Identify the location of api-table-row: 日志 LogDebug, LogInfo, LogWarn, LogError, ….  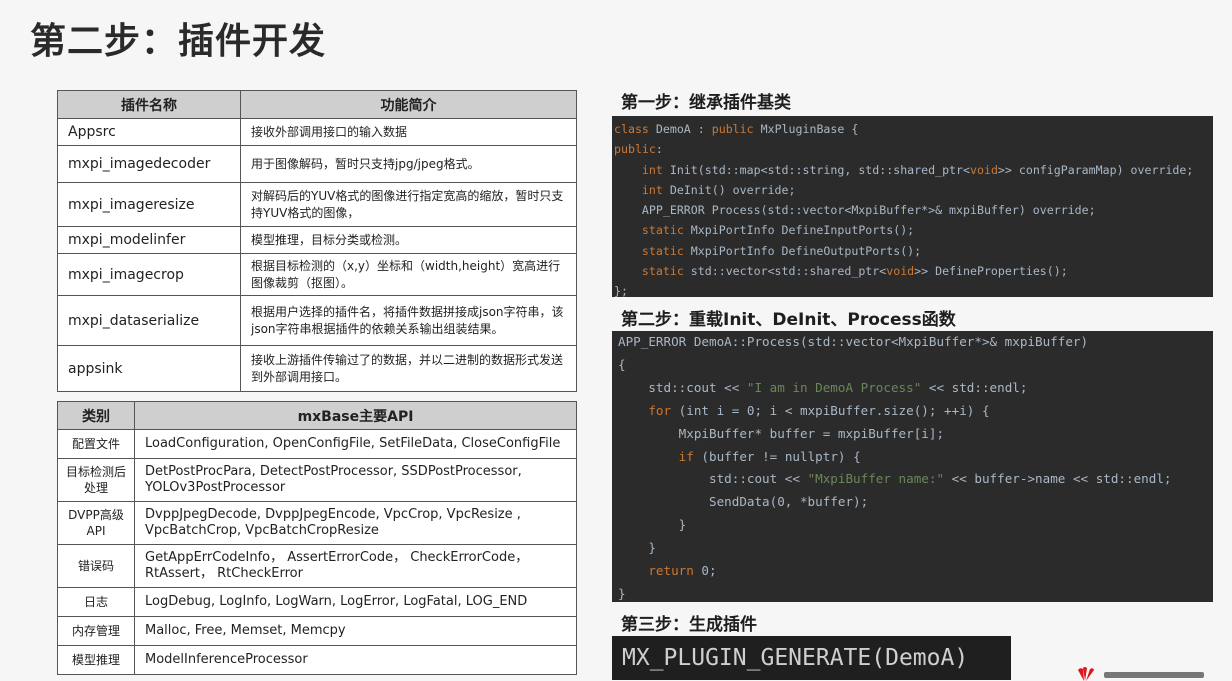
(317, 602).